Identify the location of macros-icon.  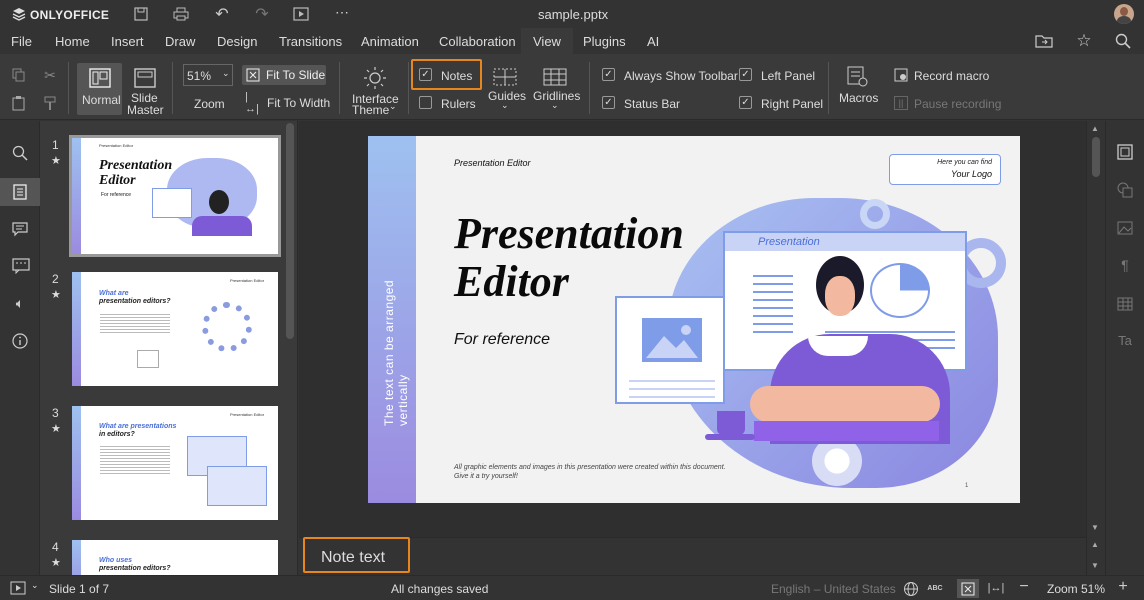
(858, 77).